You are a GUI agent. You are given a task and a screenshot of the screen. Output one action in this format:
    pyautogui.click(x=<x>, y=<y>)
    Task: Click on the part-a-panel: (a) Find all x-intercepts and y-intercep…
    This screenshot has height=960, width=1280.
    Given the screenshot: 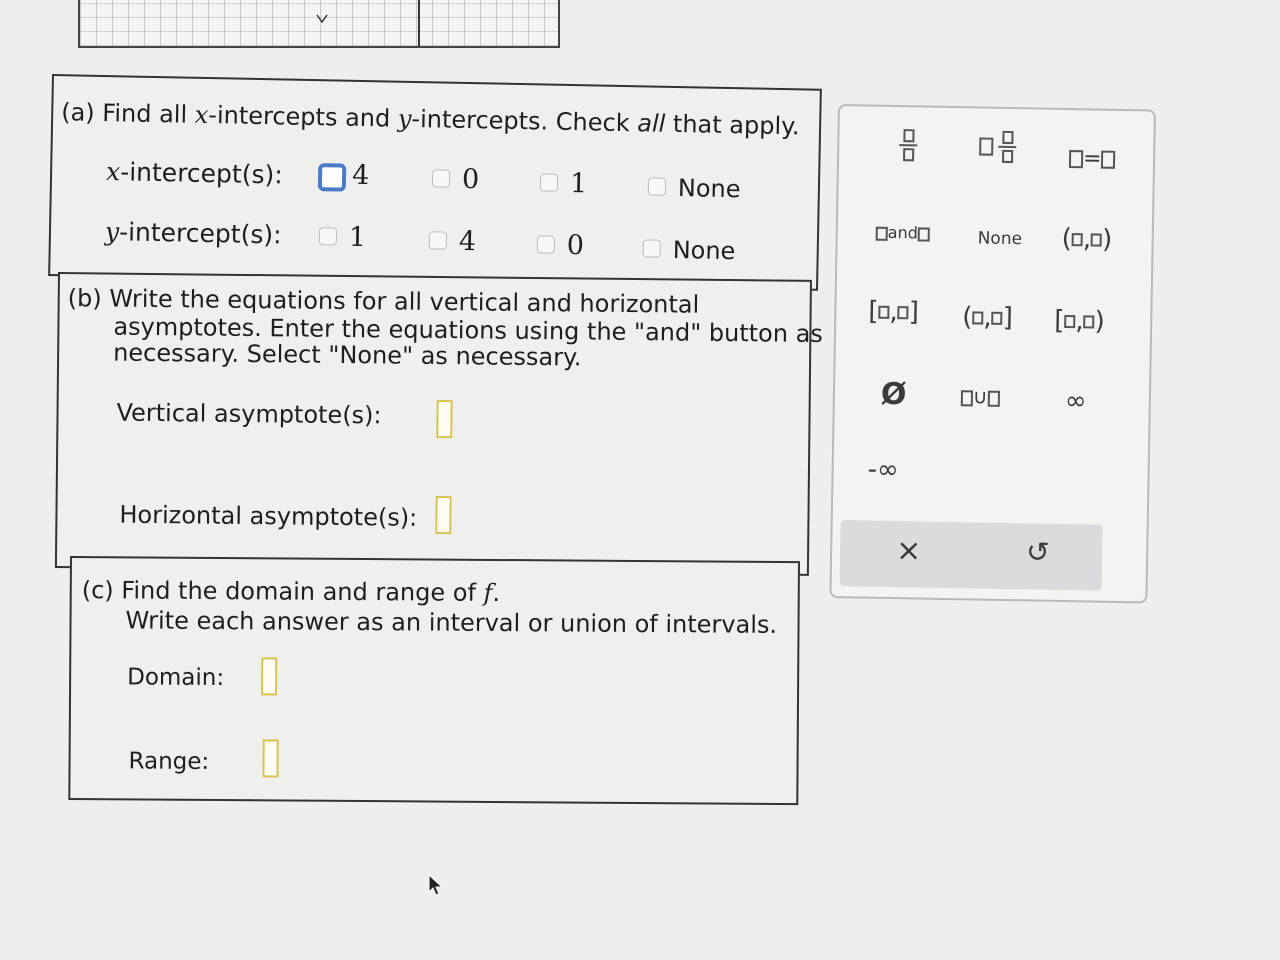 What is the action you would take?
    pyautogui.click(x=435, y=182)
    